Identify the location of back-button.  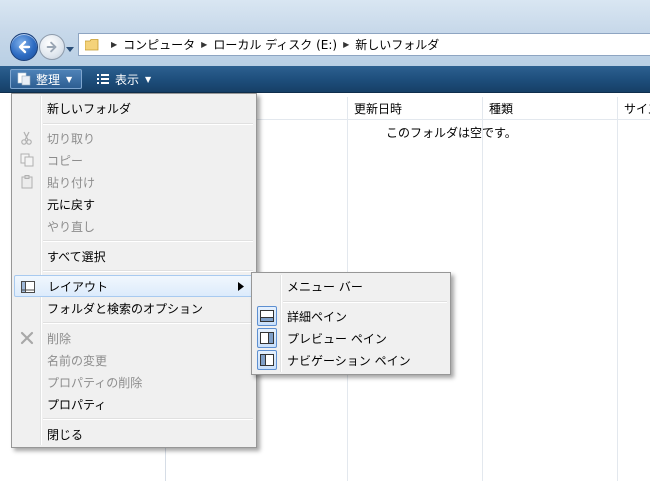
(24, 47).